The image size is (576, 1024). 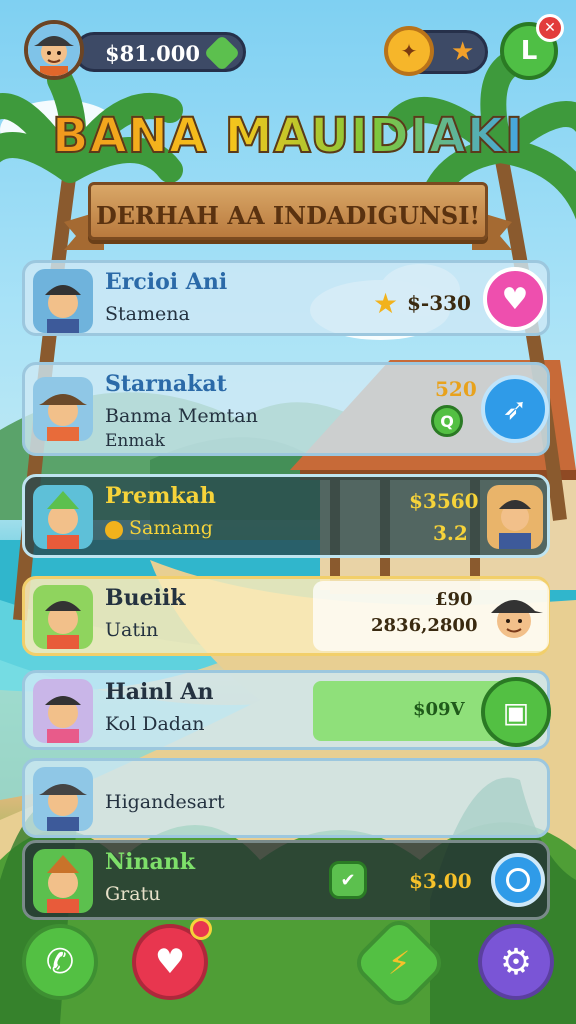 What do you see at coordinates (147, 314) in the screenshot?
I see `player-detail: Stamena` at bounding box center [147, 314].